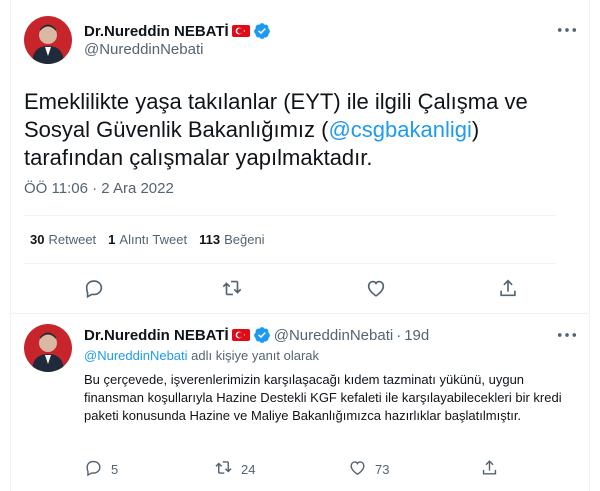 This screenshot has height=491, width=600. Describe the element at coordinates (300, 289) in the screenshot. I see `tweet-actions` at that location.